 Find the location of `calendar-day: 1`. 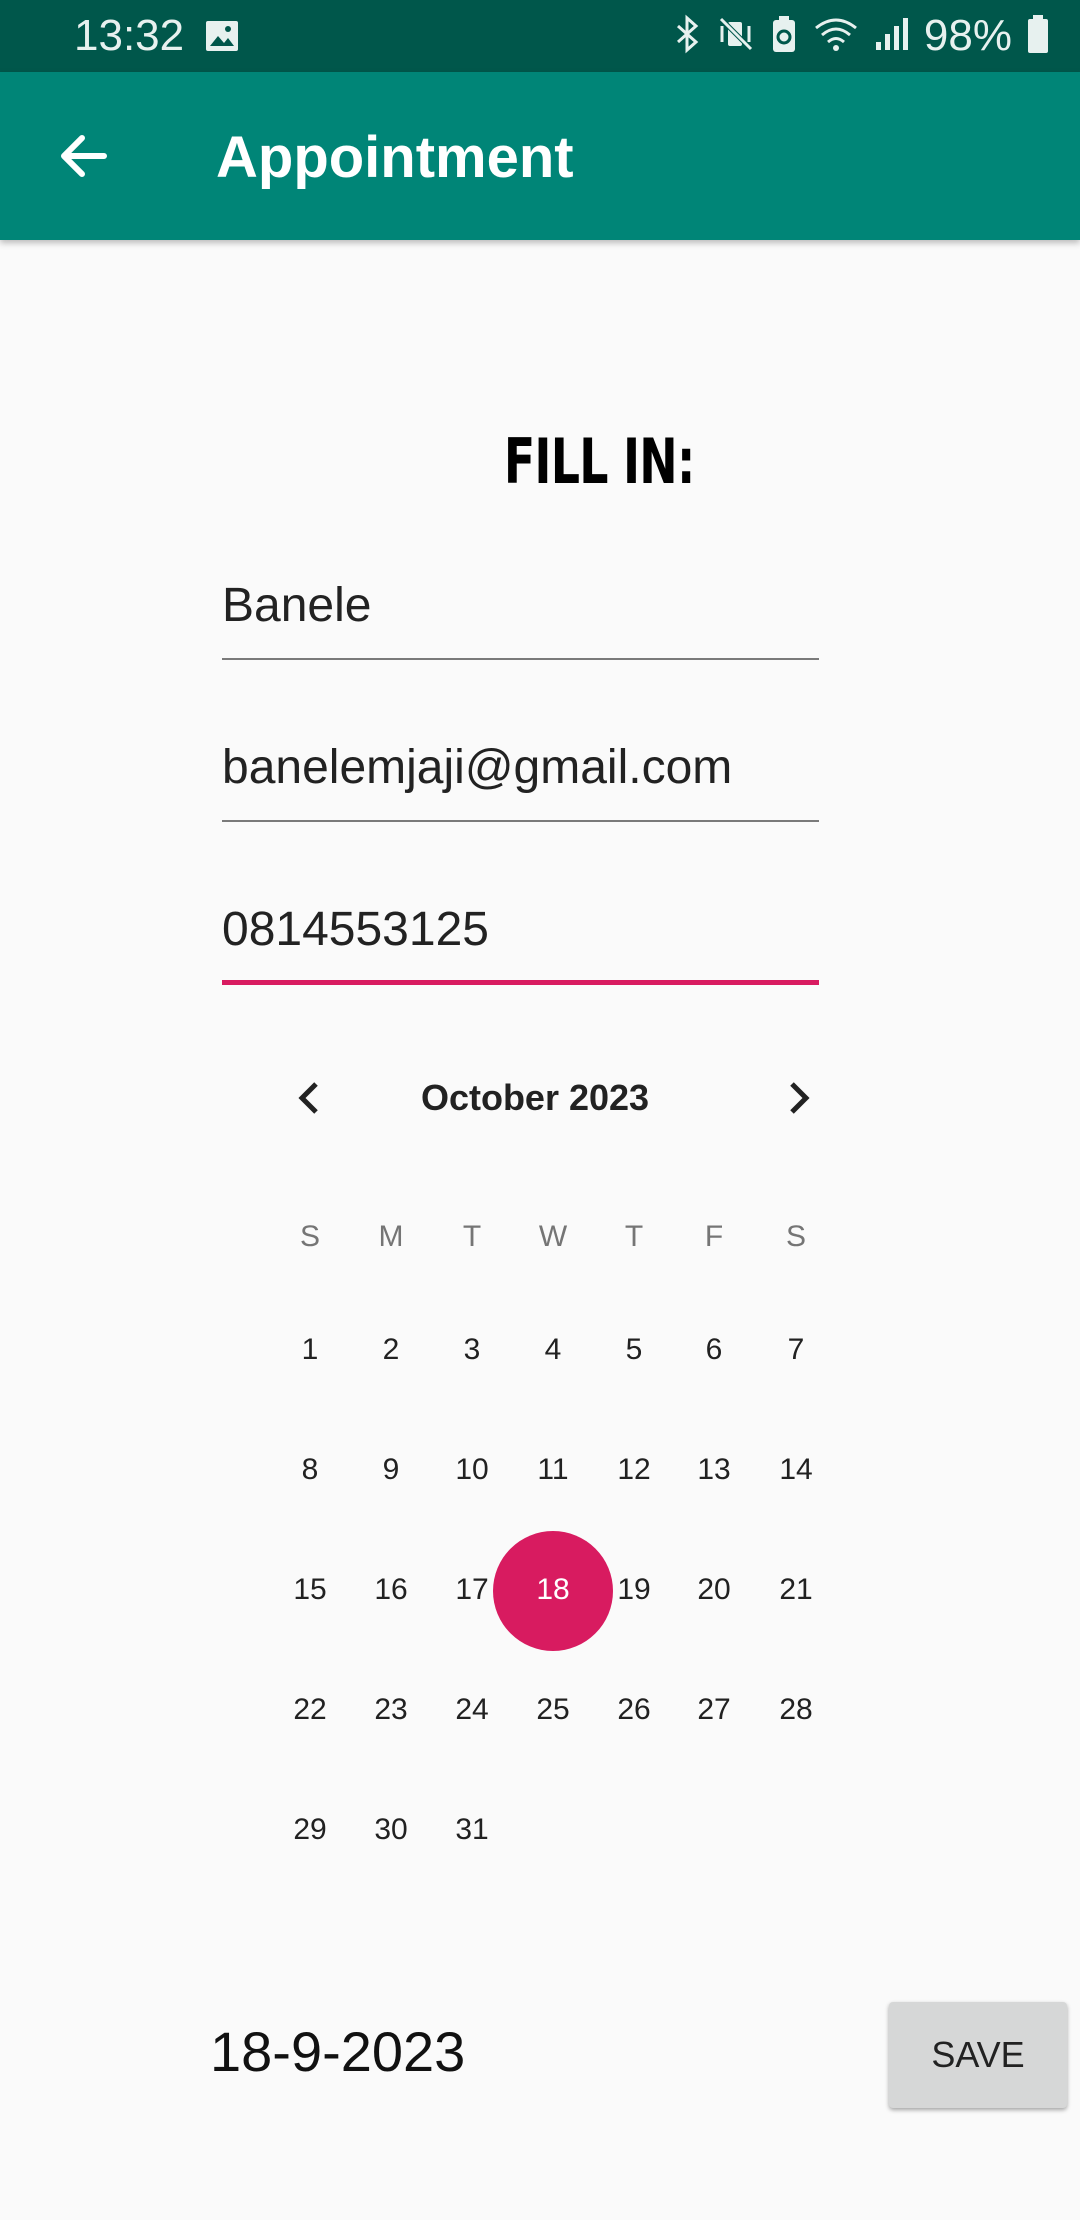

calendar-day: 1 is located at coordinates (310, 1350).